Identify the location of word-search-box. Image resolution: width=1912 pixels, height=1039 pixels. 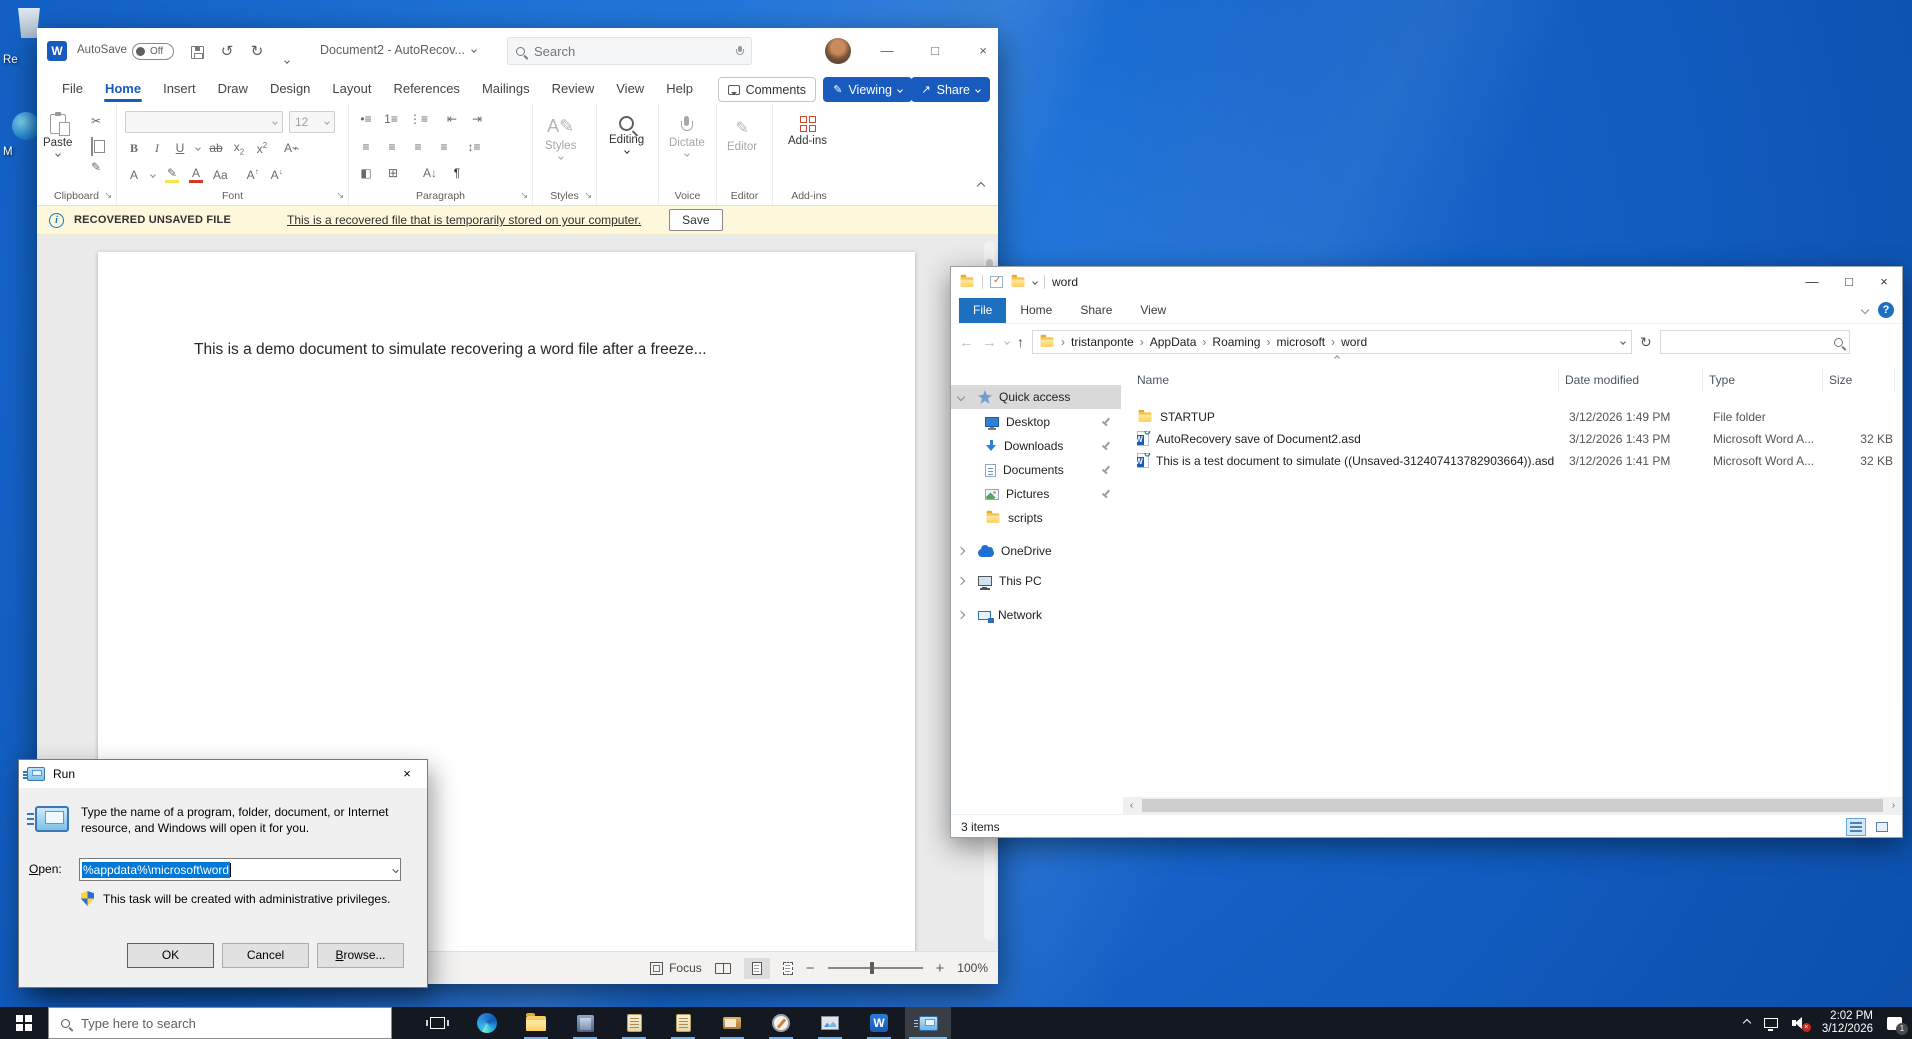
(629, 51).